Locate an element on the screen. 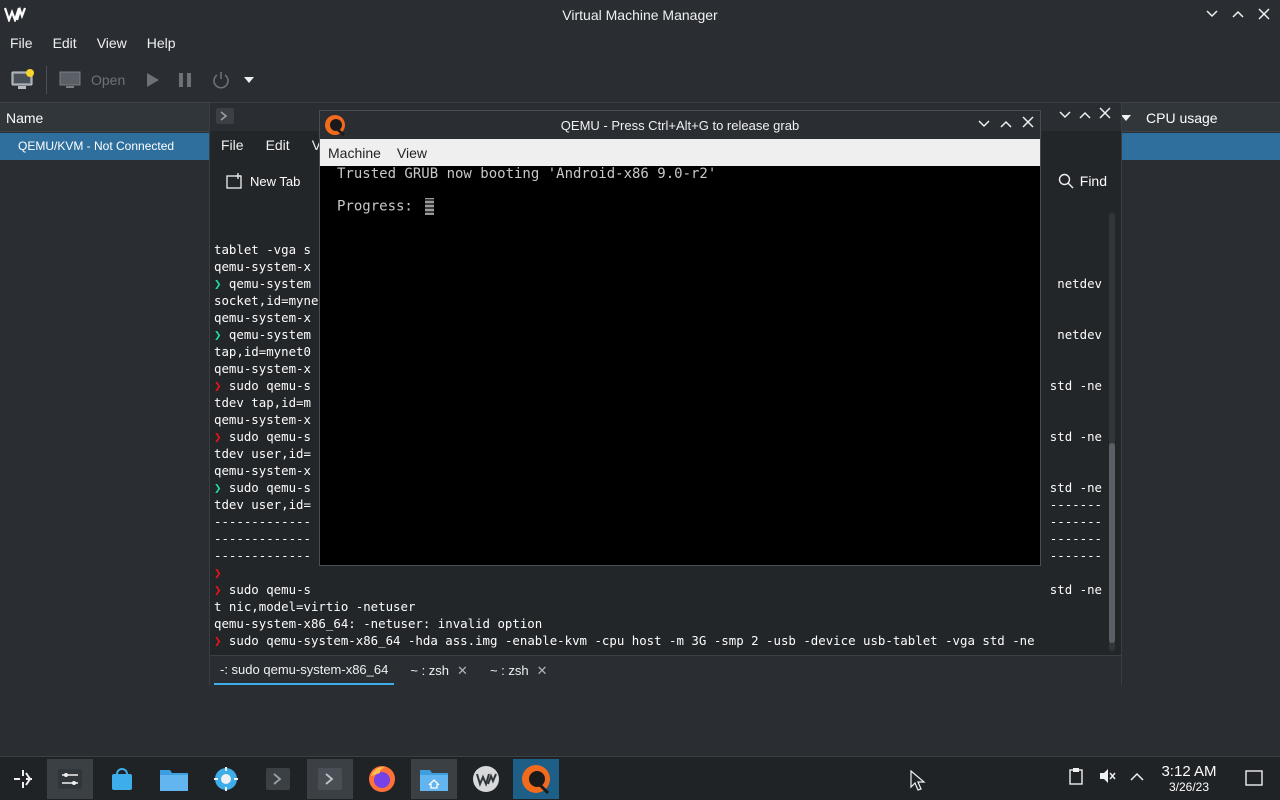 The width and height of the screenshot is (1280, 800). clipboard-icon is located at coordinates (1076, 777).